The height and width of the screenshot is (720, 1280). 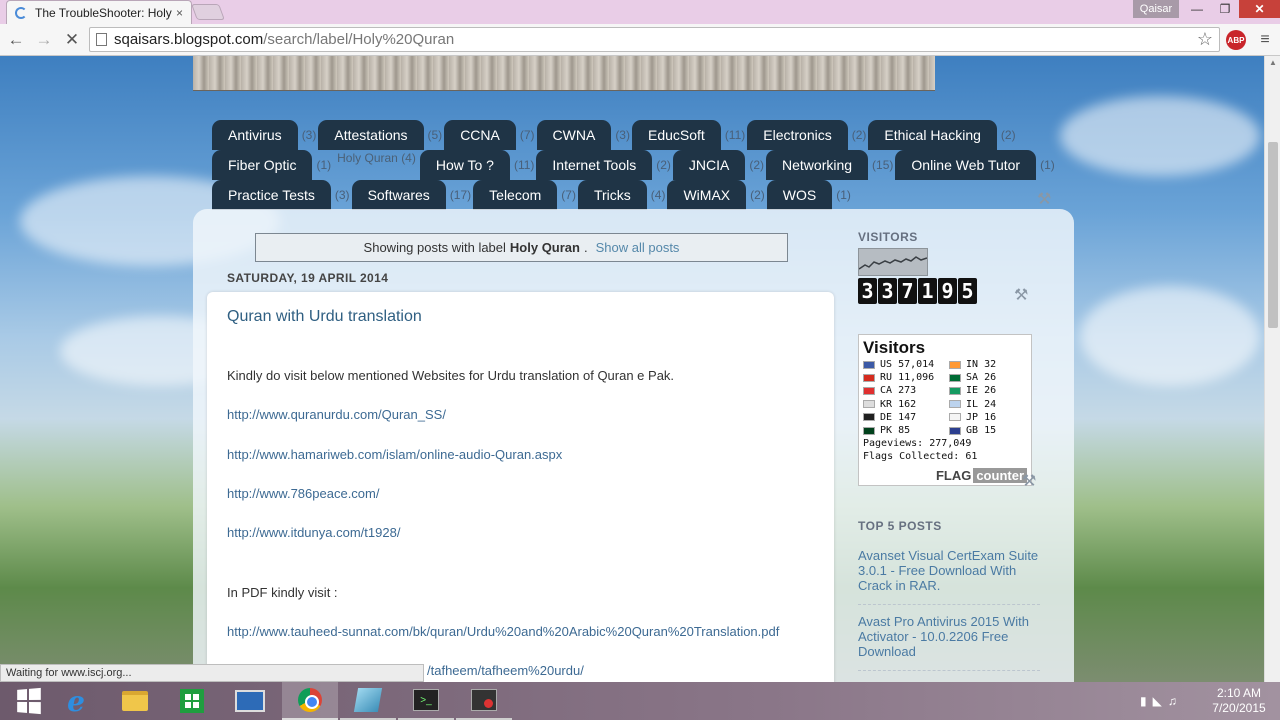 I want to click on tab-close-icon: ×, so click(x=179, y=13).